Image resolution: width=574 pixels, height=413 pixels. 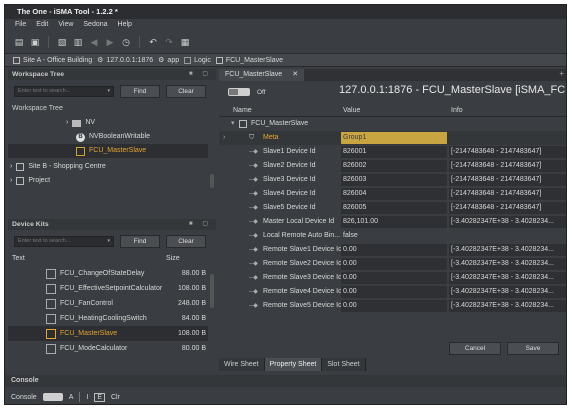 I want to click on save-button: Save, so click(x=533, y=348).